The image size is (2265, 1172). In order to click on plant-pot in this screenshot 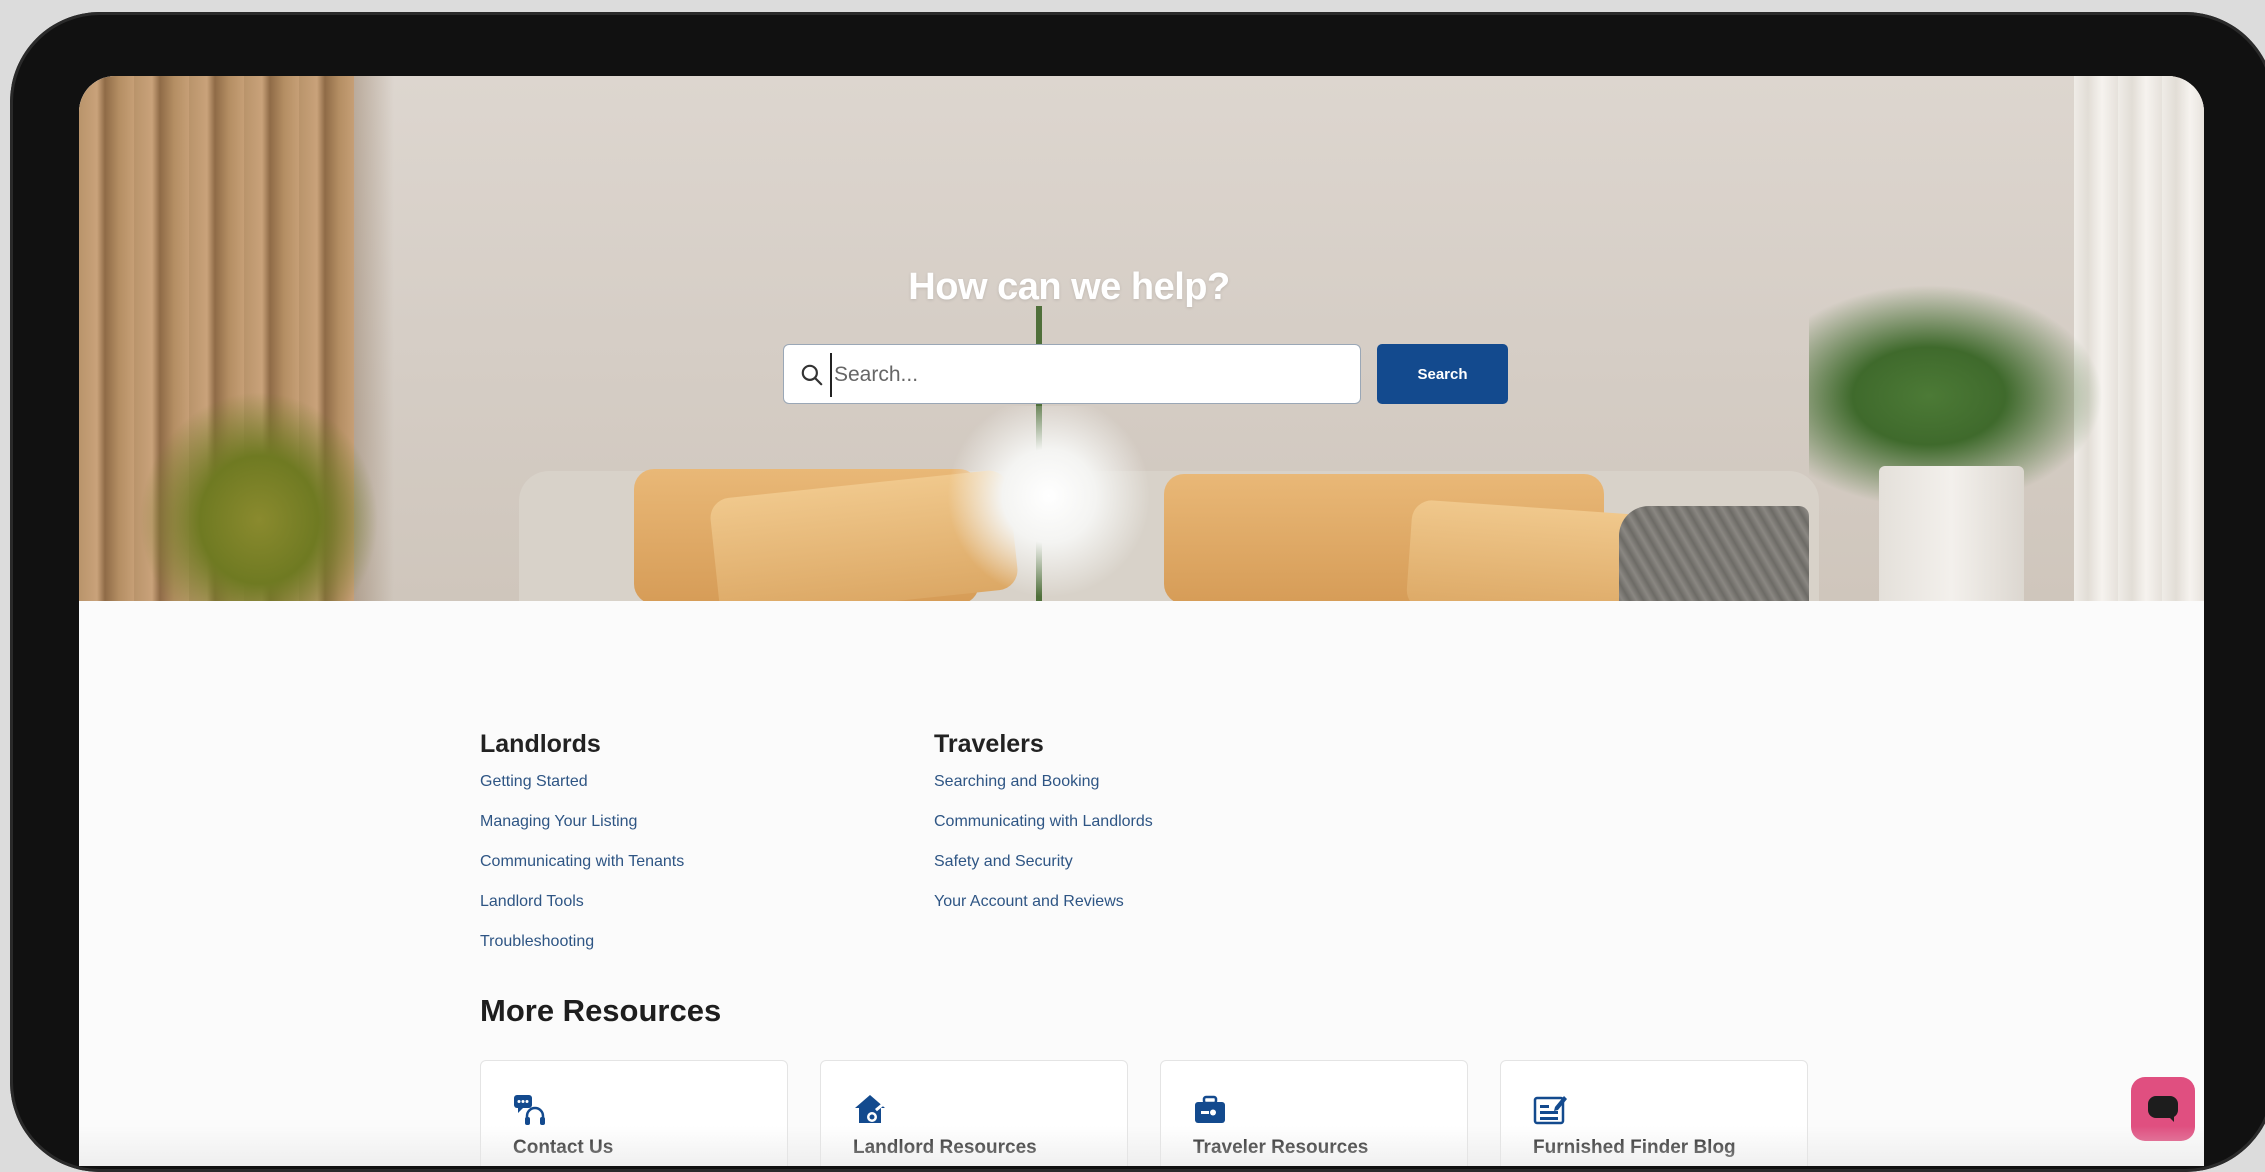, I will do `click(1951, 533)`.